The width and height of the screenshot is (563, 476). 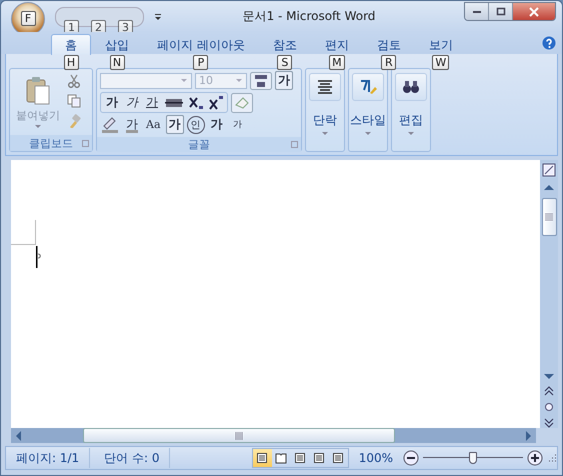 I want to click on bold-button: 가, so click(x=112, y=102).